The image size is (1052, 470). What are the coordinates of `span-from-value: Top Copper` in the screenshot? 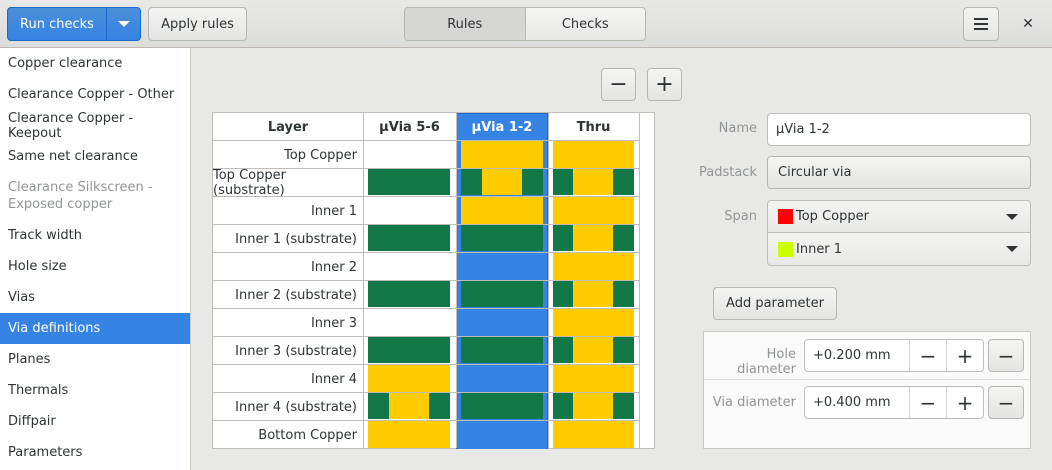 It's located at (832, 216).